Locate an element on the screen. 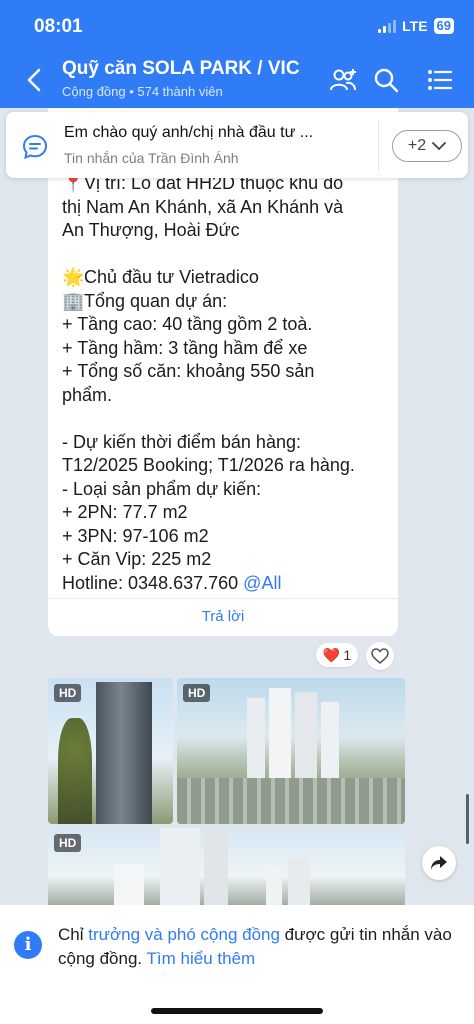 Image resolution: width=474 pixels, height=1024 pixels. message-line: 🏢Tổng quan dự án: is located at coordinates (227, 302).